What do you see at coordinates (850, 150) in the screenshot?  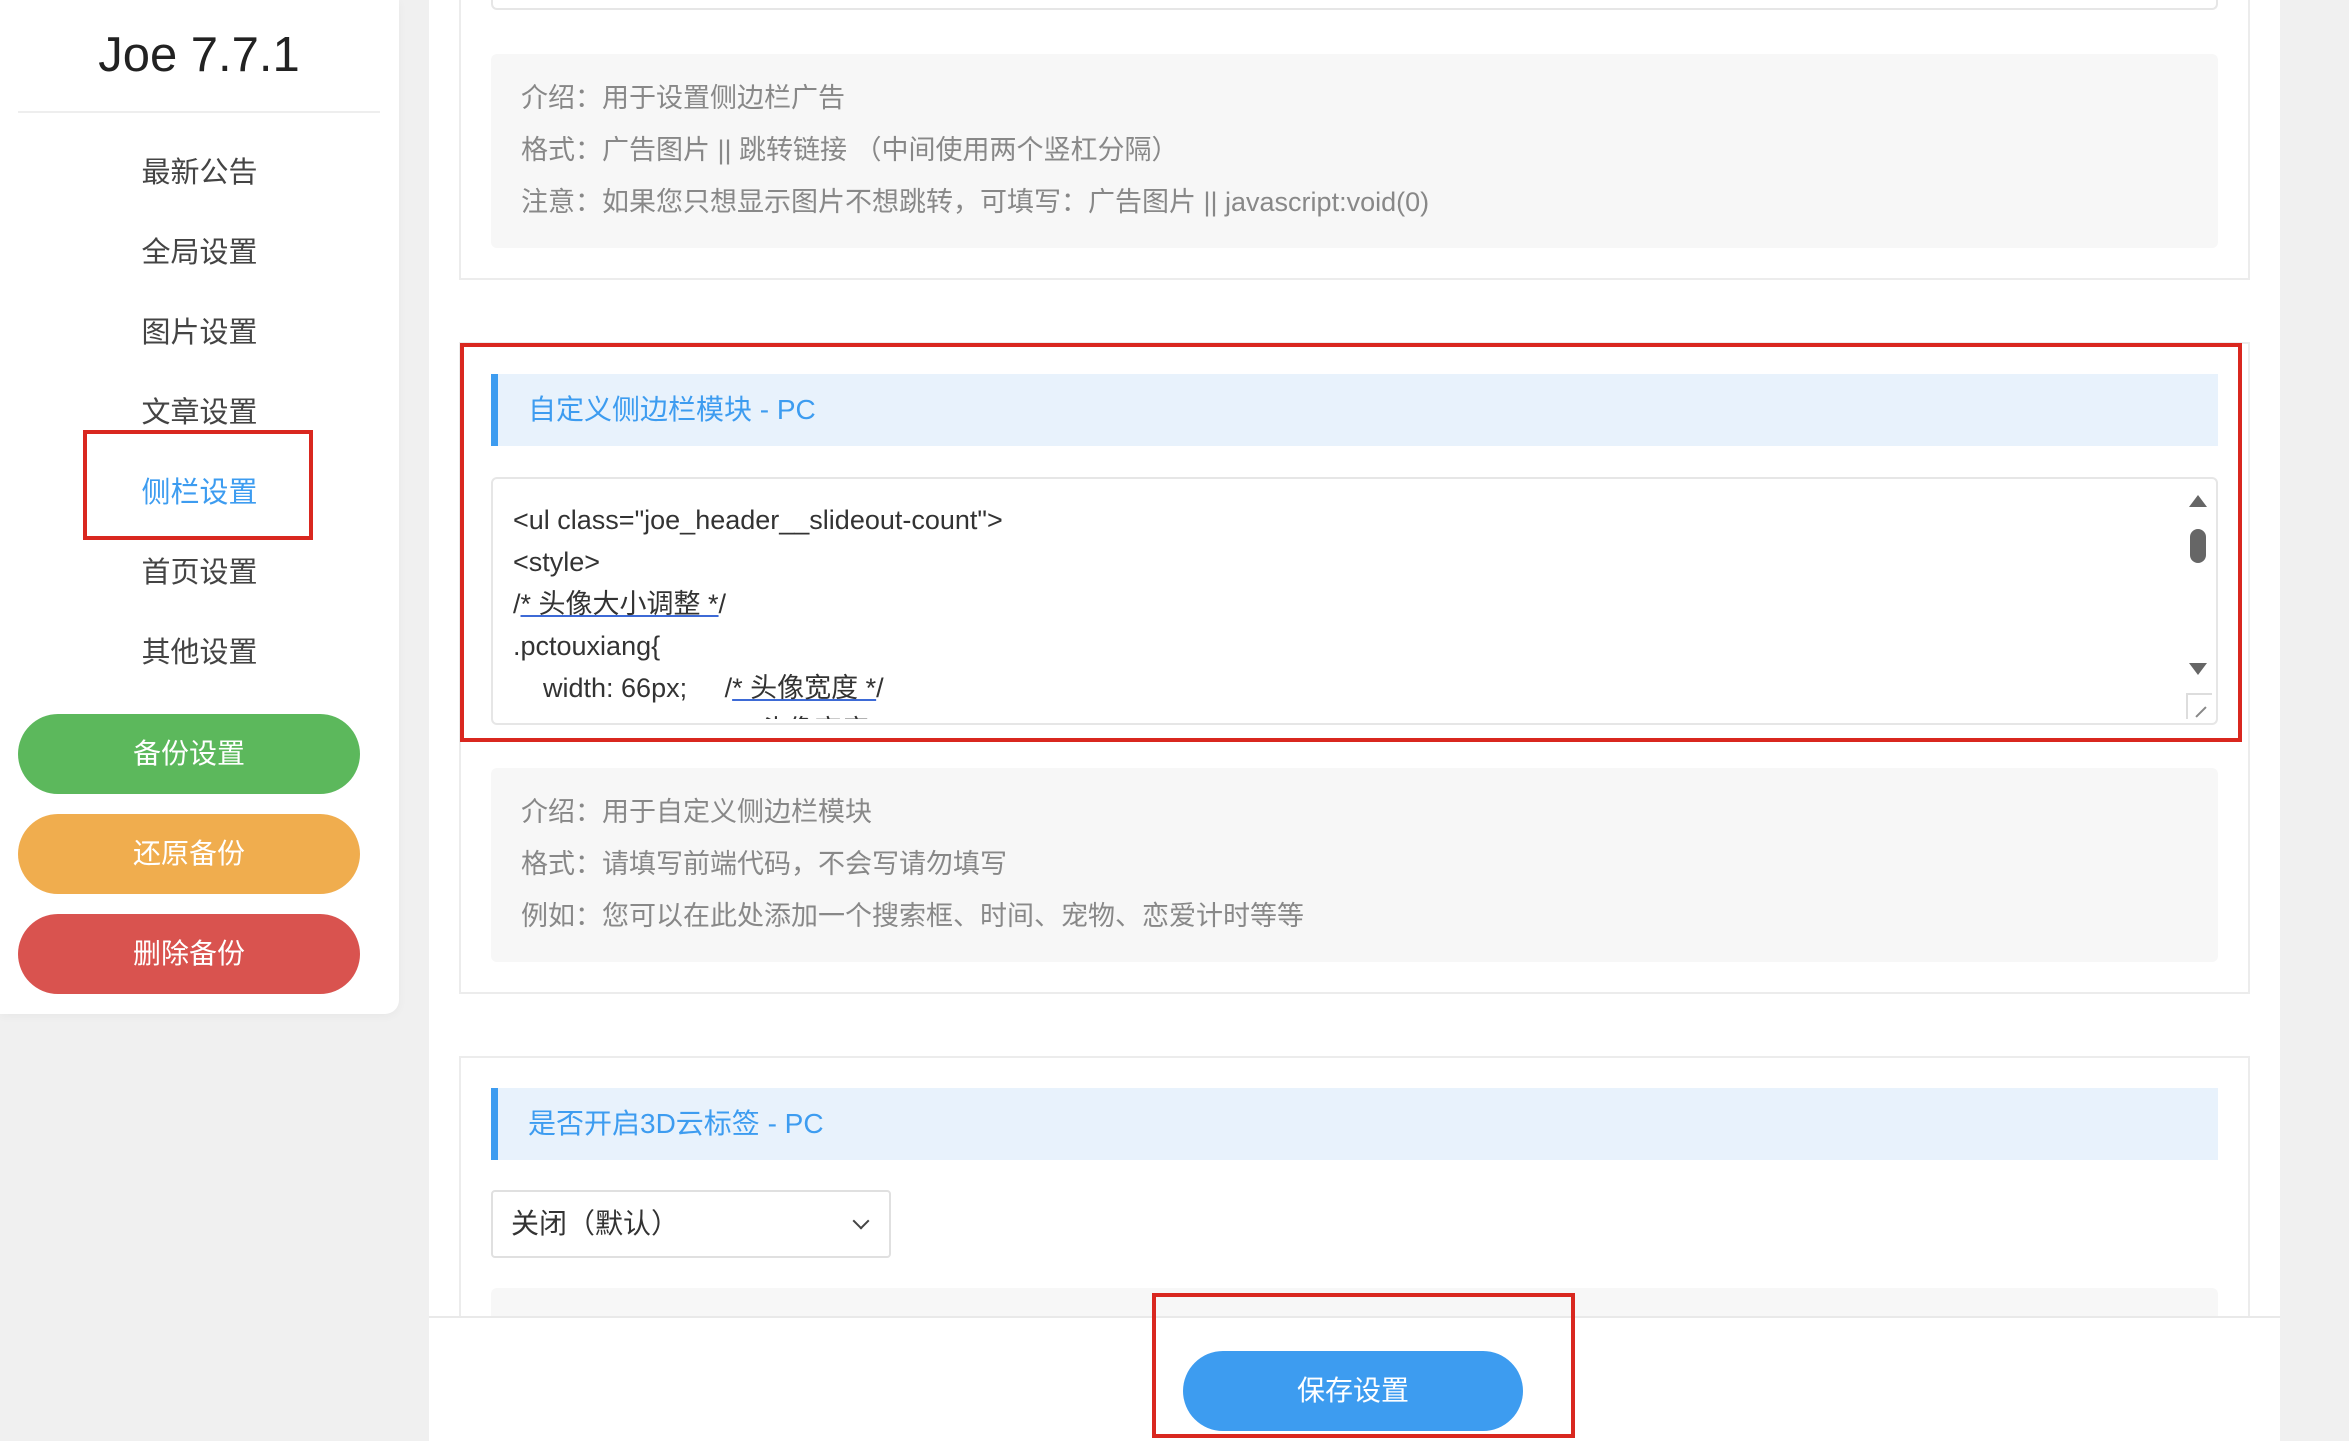 I see `intro-line: 格式：广告图片 || 跳转链接 （中间使用两个竖杠分隔）` at bounding box center [850, 150].